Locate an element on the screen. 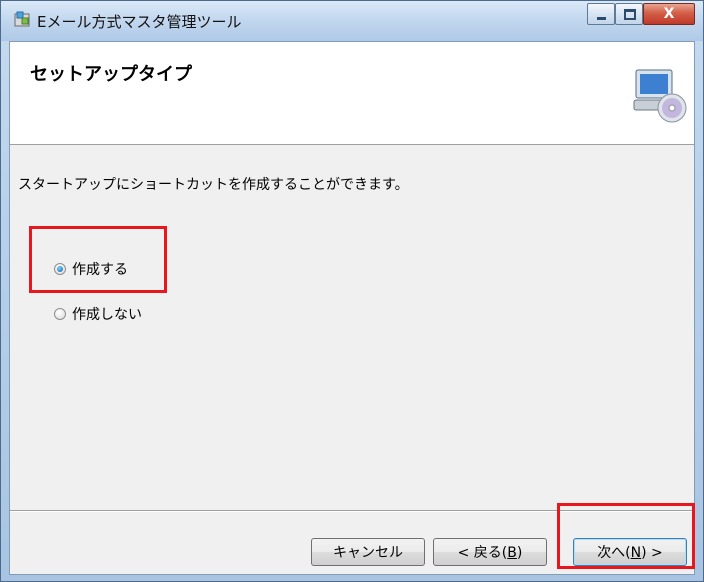 Image resolution: width=704 pixels, height=582 pixels. radio-not-create-label: 作成しない is located at coordinates (107, 315).